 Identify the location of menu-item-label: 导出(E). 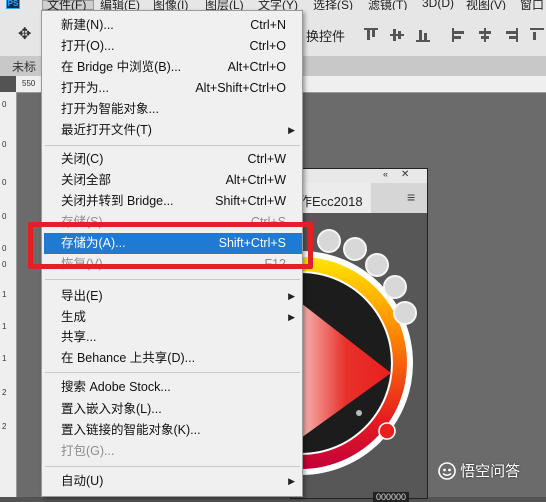
(82, 296).